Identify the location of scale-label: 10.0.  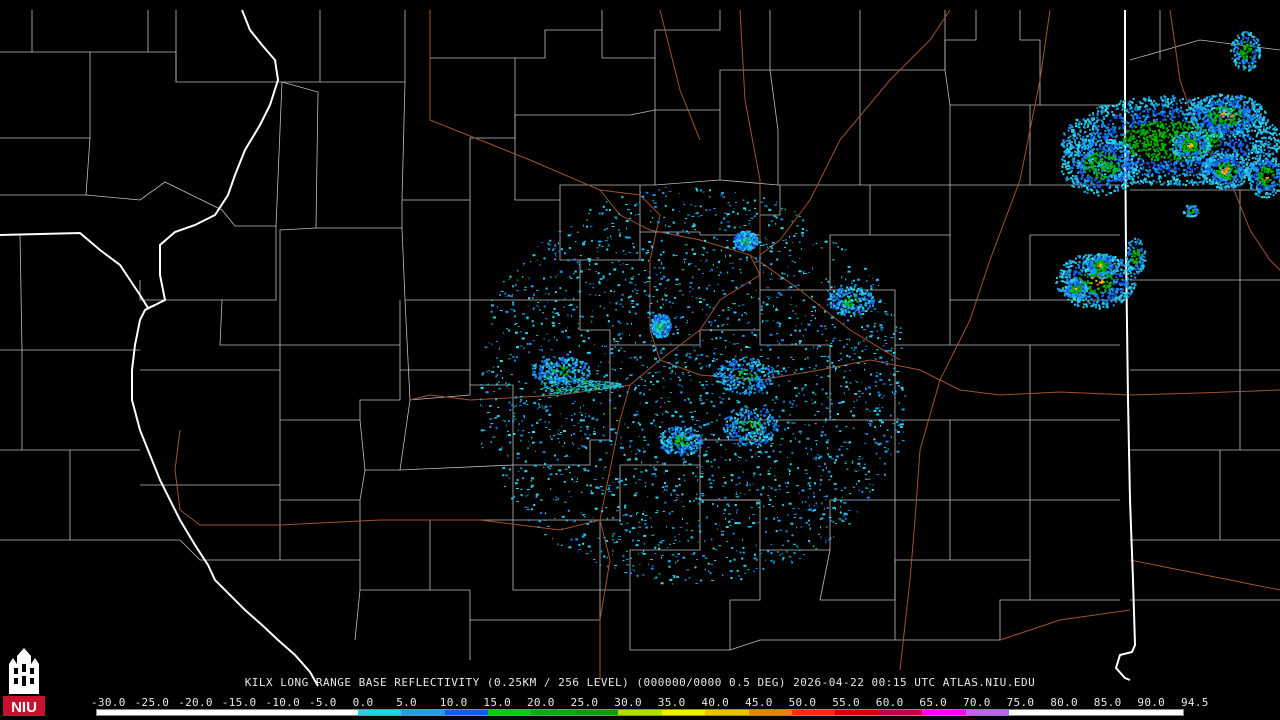
(453, 702).